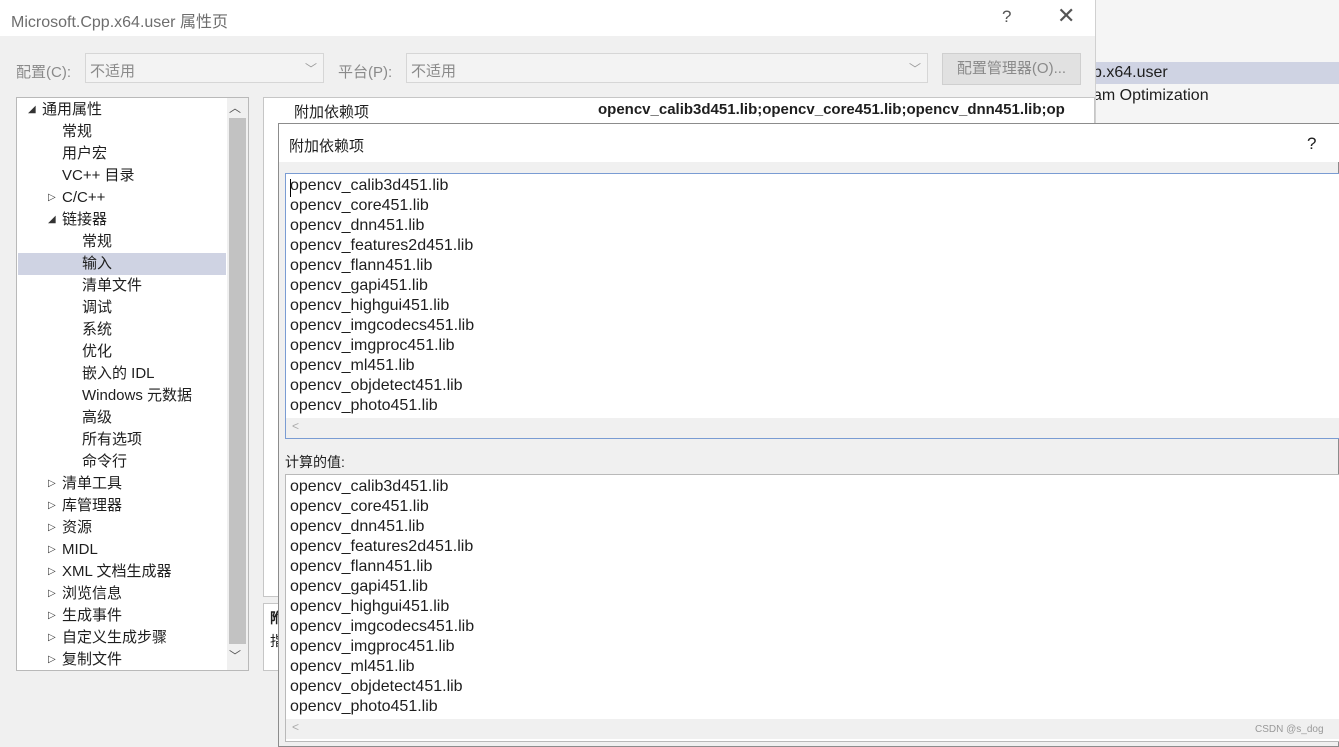 This screenshot has width=1339, height=747. Describe the element at coordinates (667, 68) in the screenshot. I see `platform-select: 不适用 ﹀` at that location.